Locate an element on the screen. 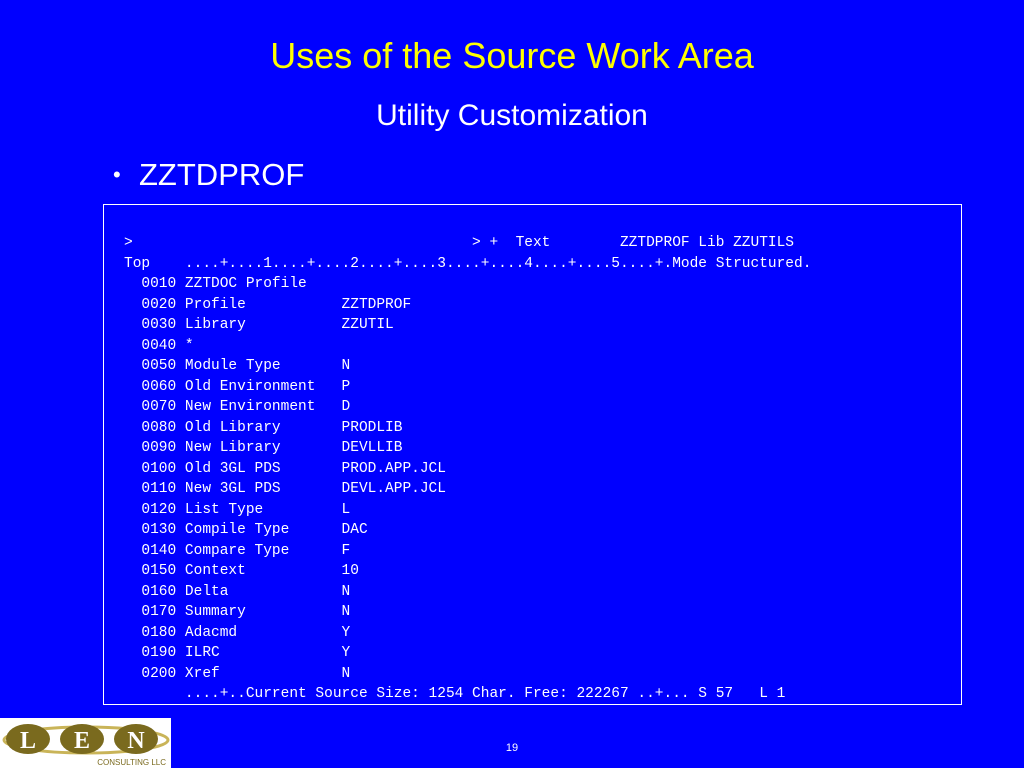 The height and width of the screenshot is (768, 1024). logo-caption: CONSULTING LLC is located at coordinates (131, 762).